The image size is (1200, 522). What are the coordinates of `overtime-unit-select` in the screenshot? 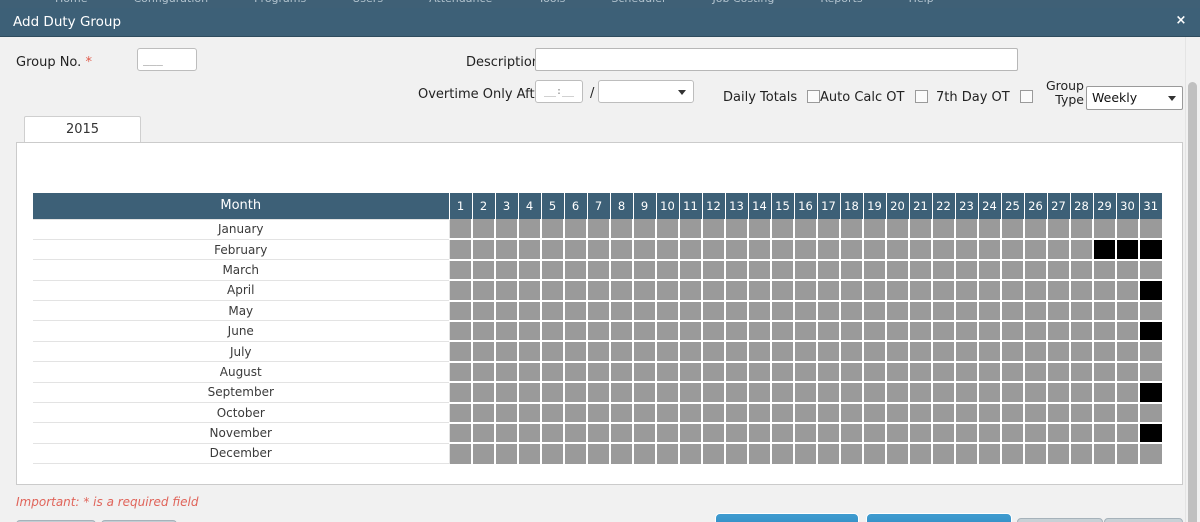 It's located at (646, 91).